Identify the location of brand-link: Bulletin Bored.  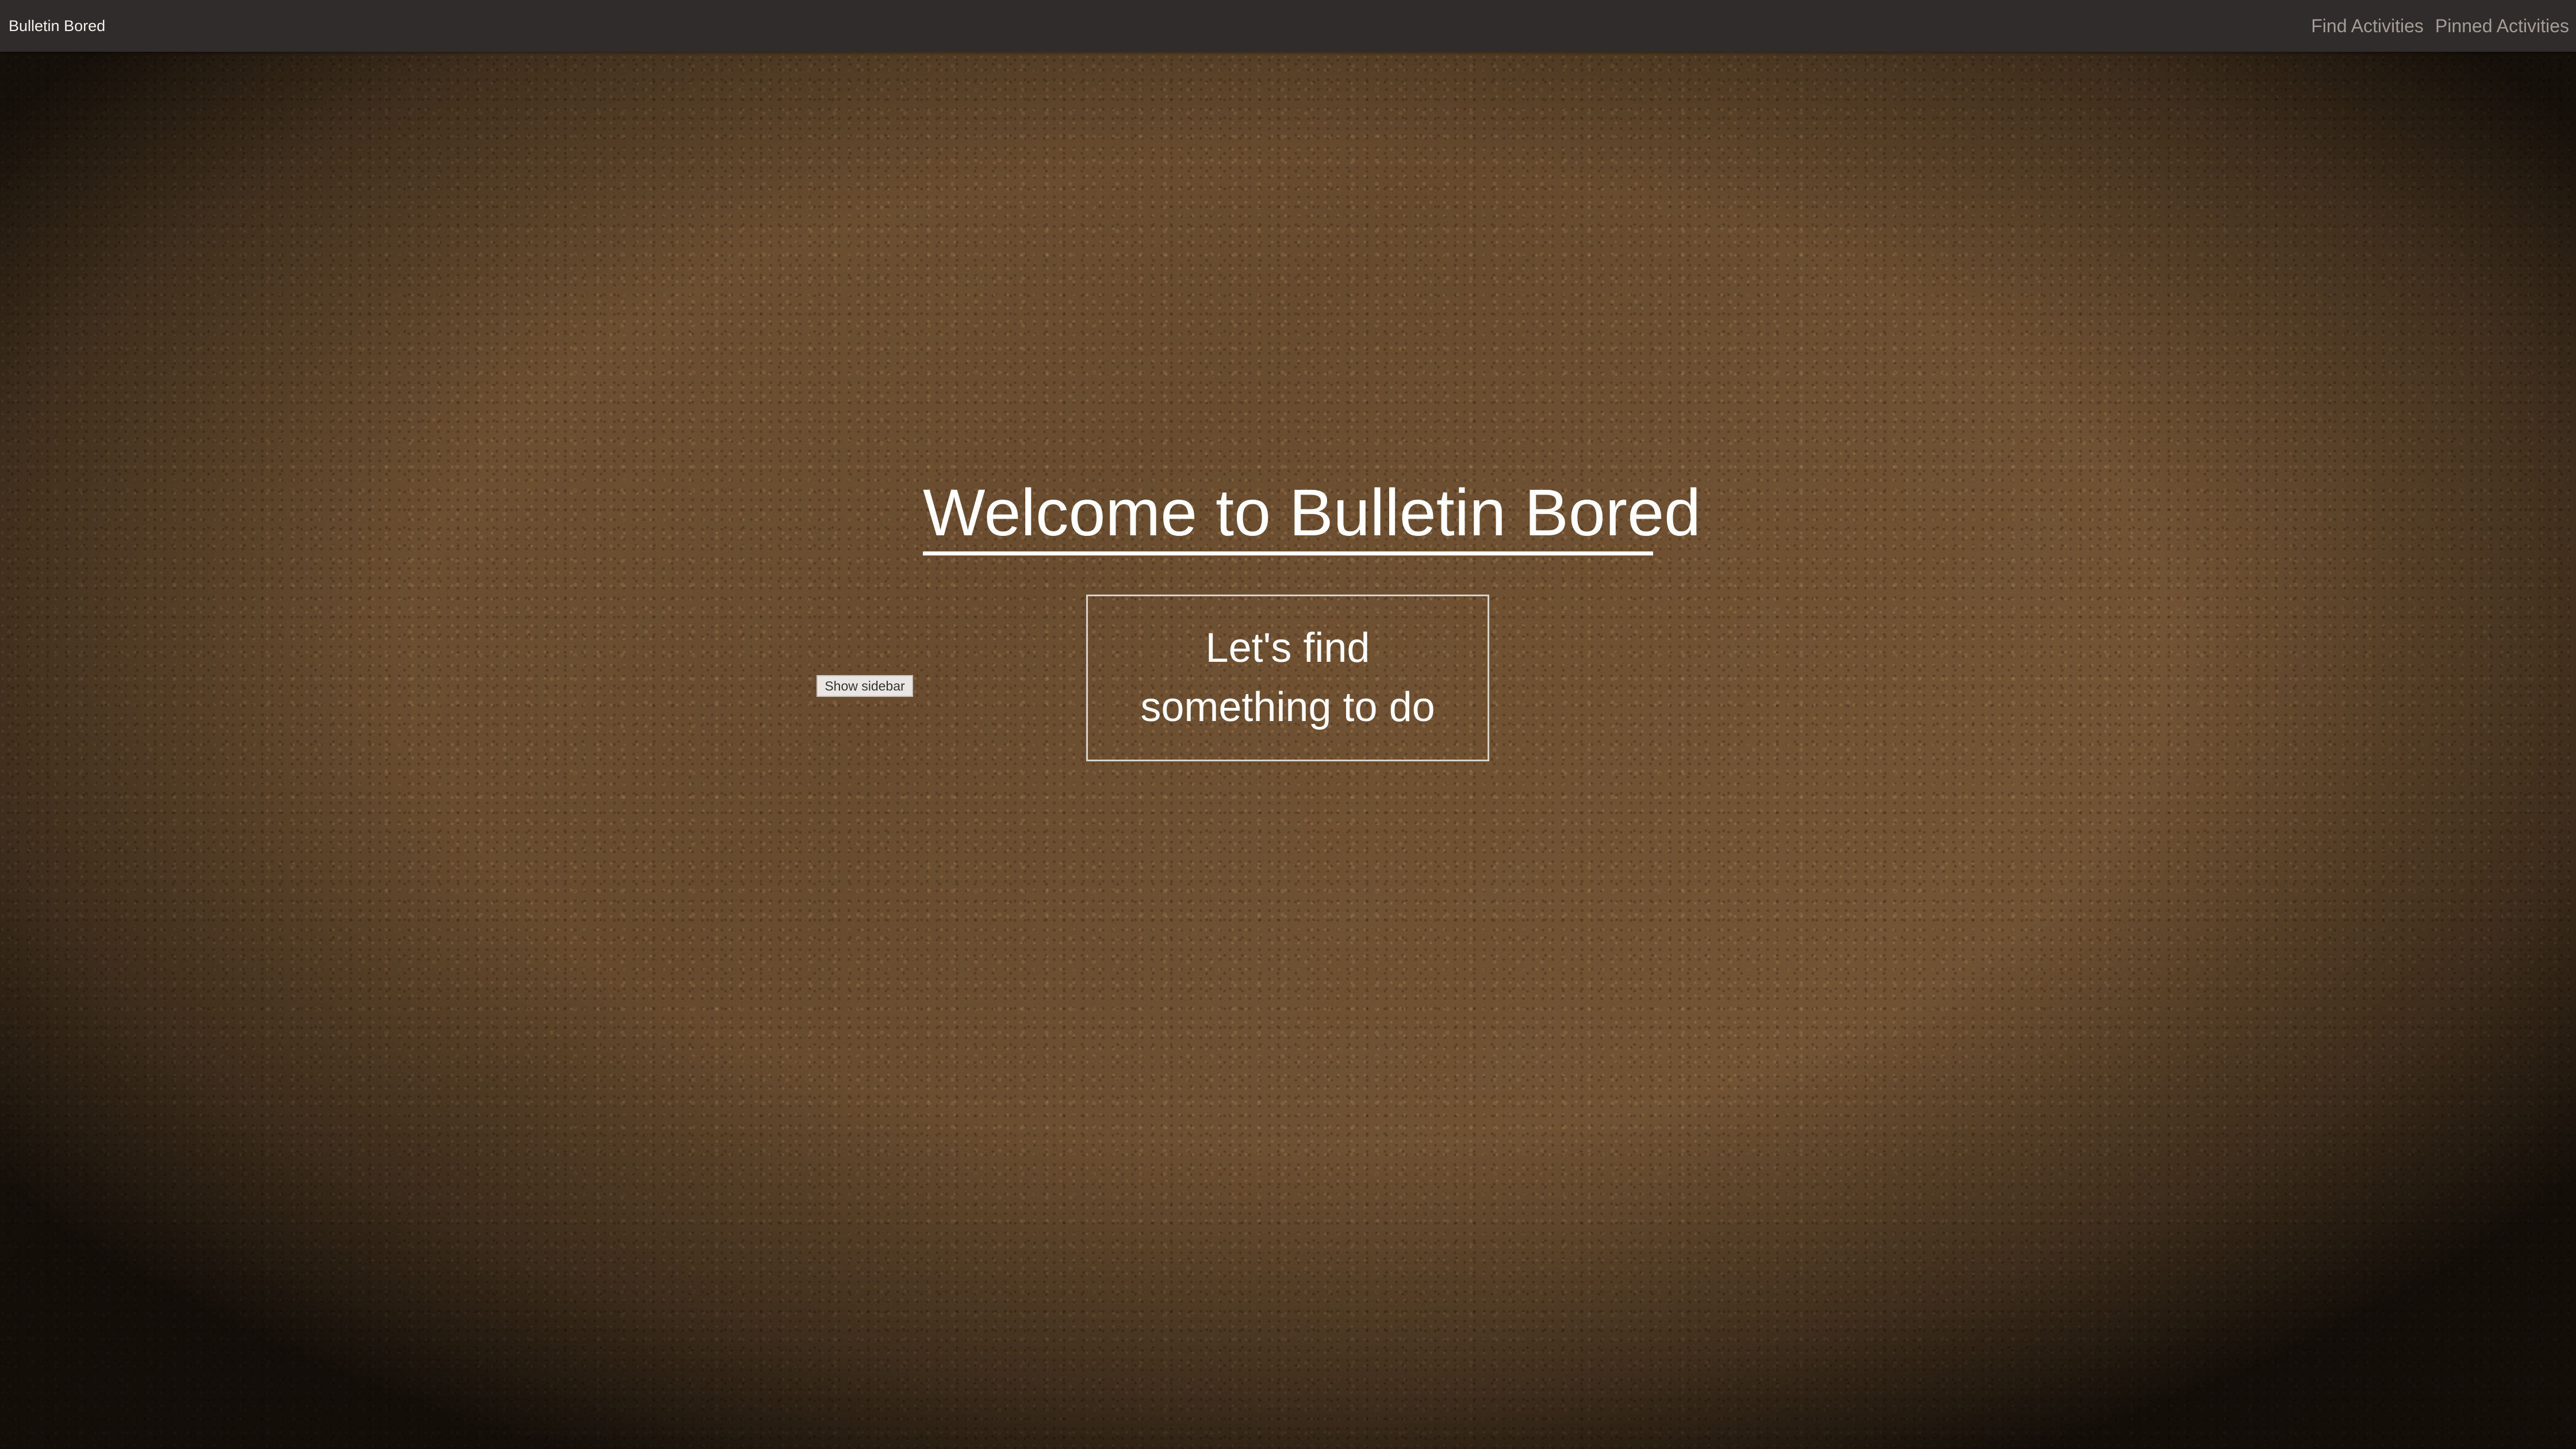
(57, 26).